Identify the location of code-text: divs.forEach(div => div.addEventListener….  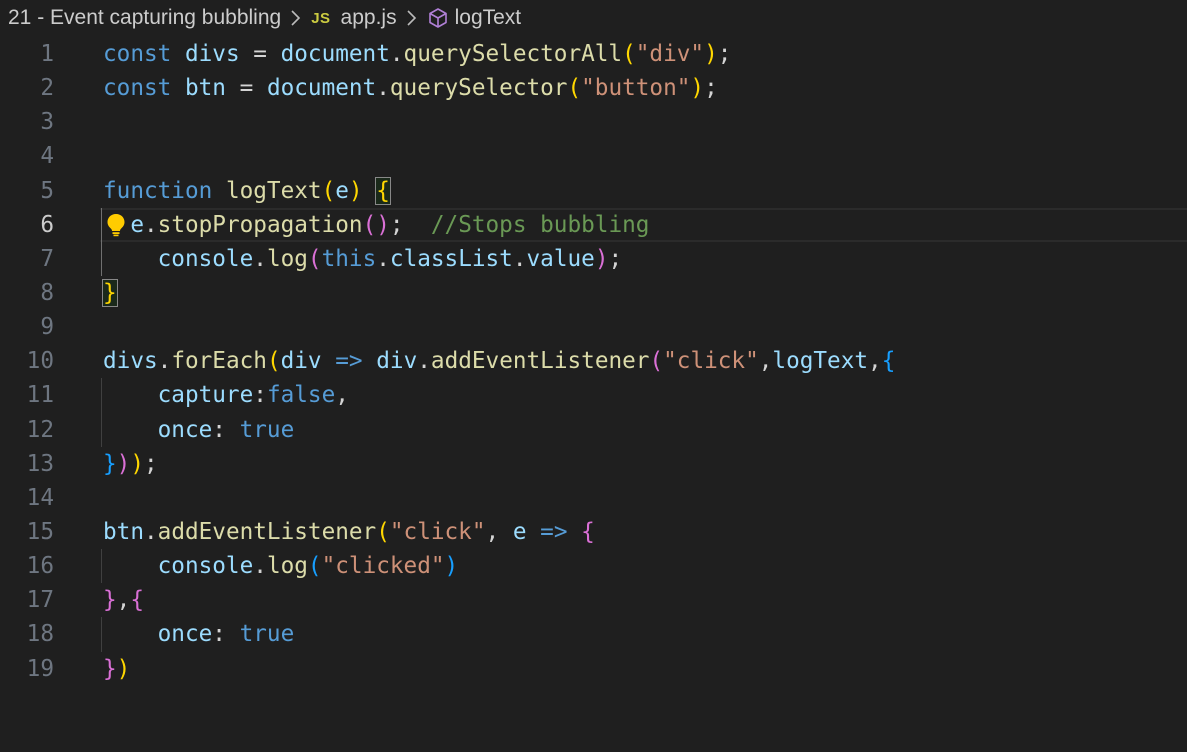
(499, 361).